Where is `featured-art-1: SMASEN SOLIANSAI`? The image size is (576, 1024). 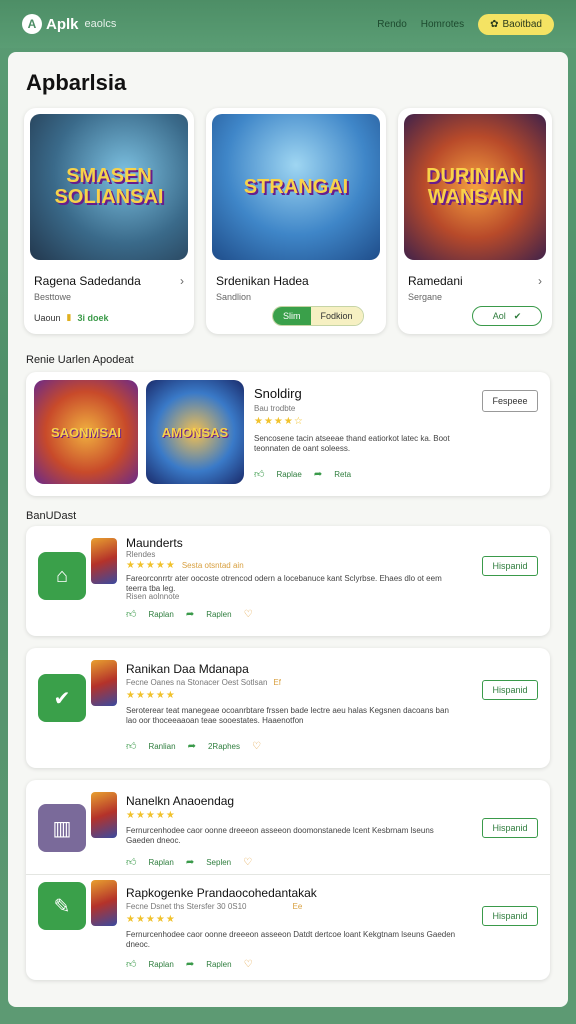
featured-art-1: SMASEN SOLIANSAI is located at coordinates (109, 187).